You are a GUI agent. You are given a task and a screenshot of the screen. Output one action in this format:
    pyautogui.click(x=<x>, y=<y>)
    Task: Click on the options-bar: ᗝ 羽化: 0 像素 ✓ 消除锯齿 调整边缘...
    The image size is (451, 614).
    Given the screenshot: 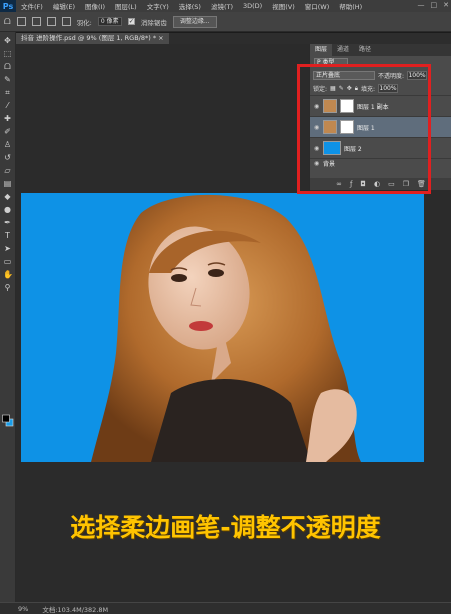 What is the action you would take?
    pyautogui.click(x=225, y=22)
    